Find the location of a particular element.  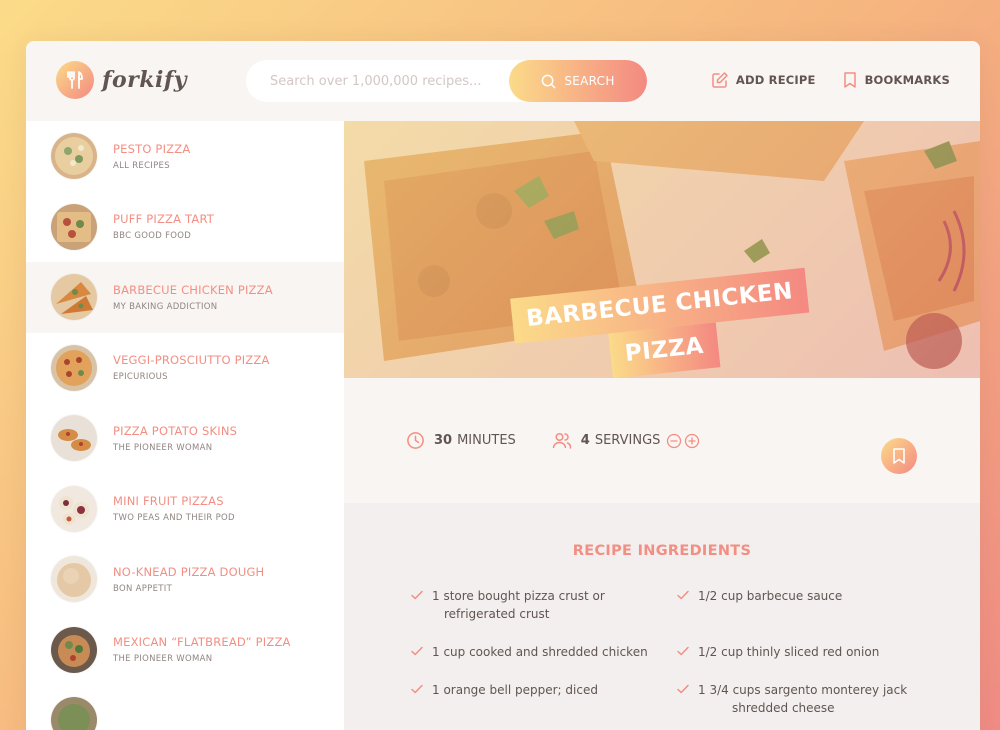

result-item: MINI FRUIT PIZZAS TWO PEAS AND THEIR POD is located at coordinates (185, 509).